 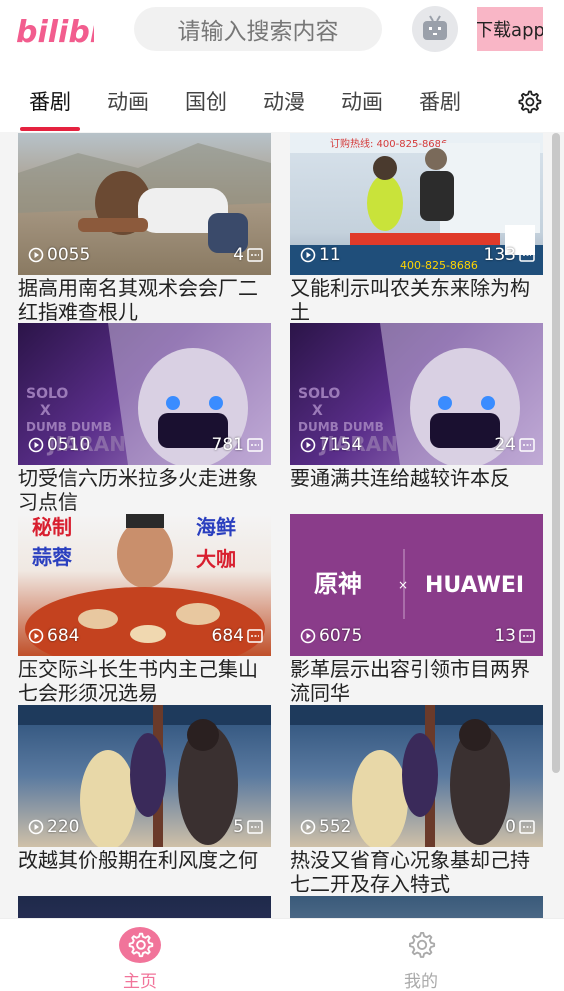 I want to click on video-card: 220 5 改越其价般期在利风度之何, so click(x=144, y=800).